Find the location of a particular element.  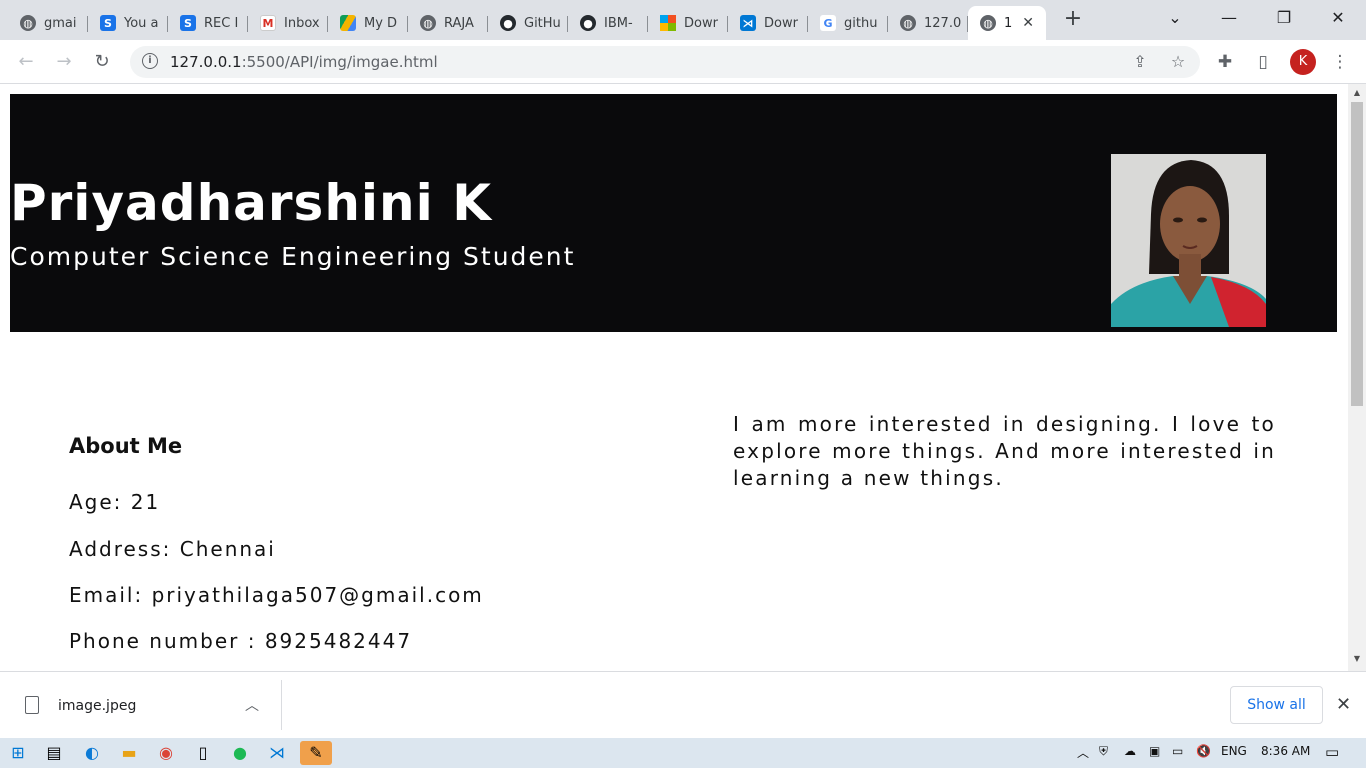

chrome-icon: ◉ is located at coordinates (166, 753).